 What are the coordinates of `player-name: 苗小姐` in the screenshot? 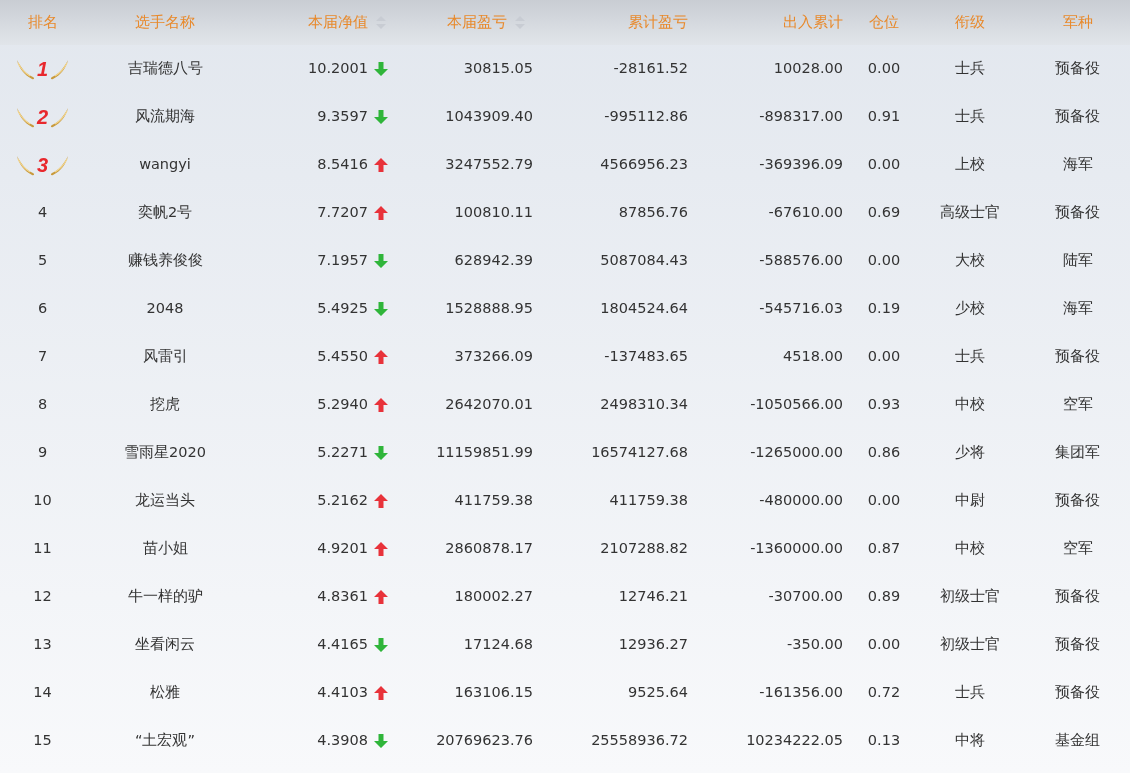 It's located at (165, 549).